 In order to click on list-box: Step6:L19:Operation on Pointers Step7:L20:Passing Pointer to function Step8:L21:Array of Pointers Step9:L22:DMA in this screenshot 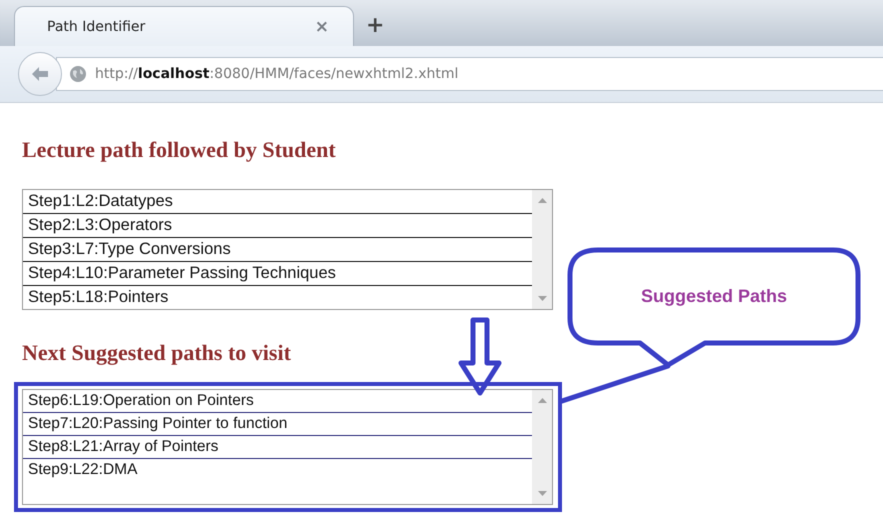, I will do `click(287, 447)`.